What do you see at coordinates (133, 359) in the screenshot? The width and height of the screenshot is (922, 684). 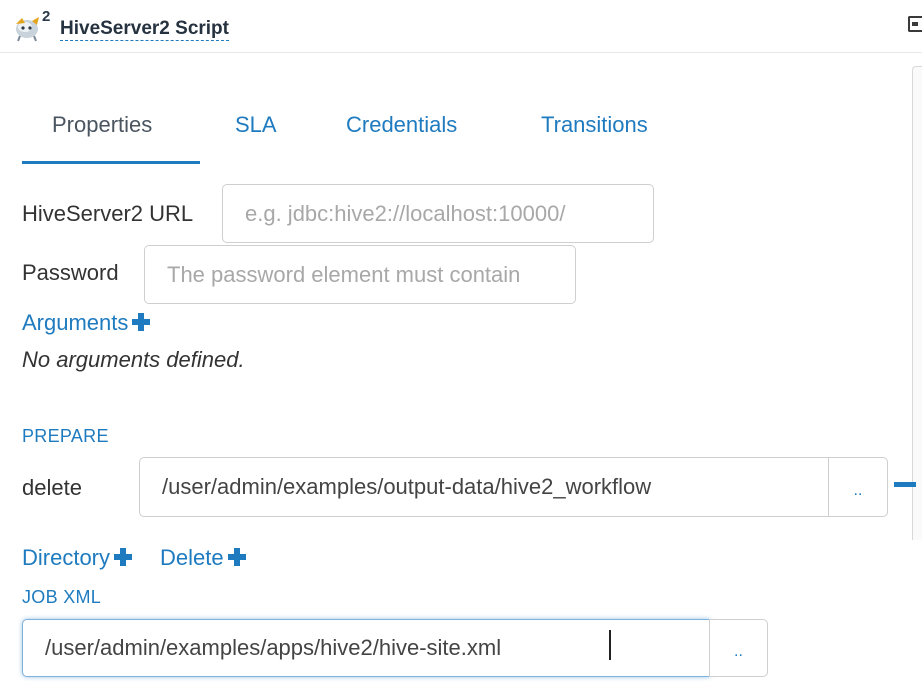 I see `no-arguments-text: No arguments defined.` at bounding box center [133, 359].